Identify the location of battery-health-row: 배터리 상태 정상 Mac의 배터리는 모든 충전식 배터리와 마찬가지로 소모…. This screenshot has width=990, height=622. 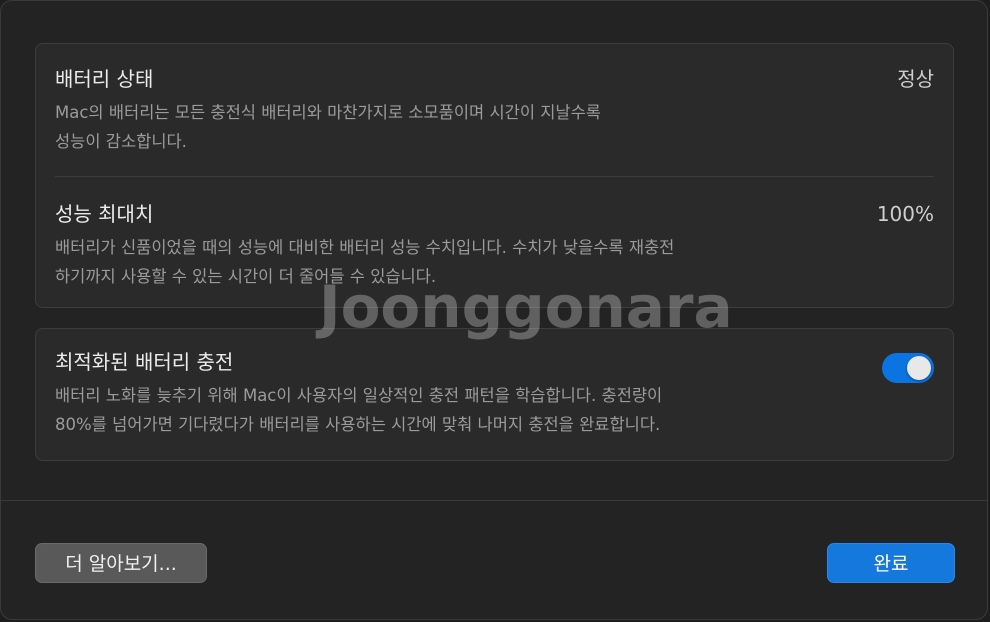
(494, 111).